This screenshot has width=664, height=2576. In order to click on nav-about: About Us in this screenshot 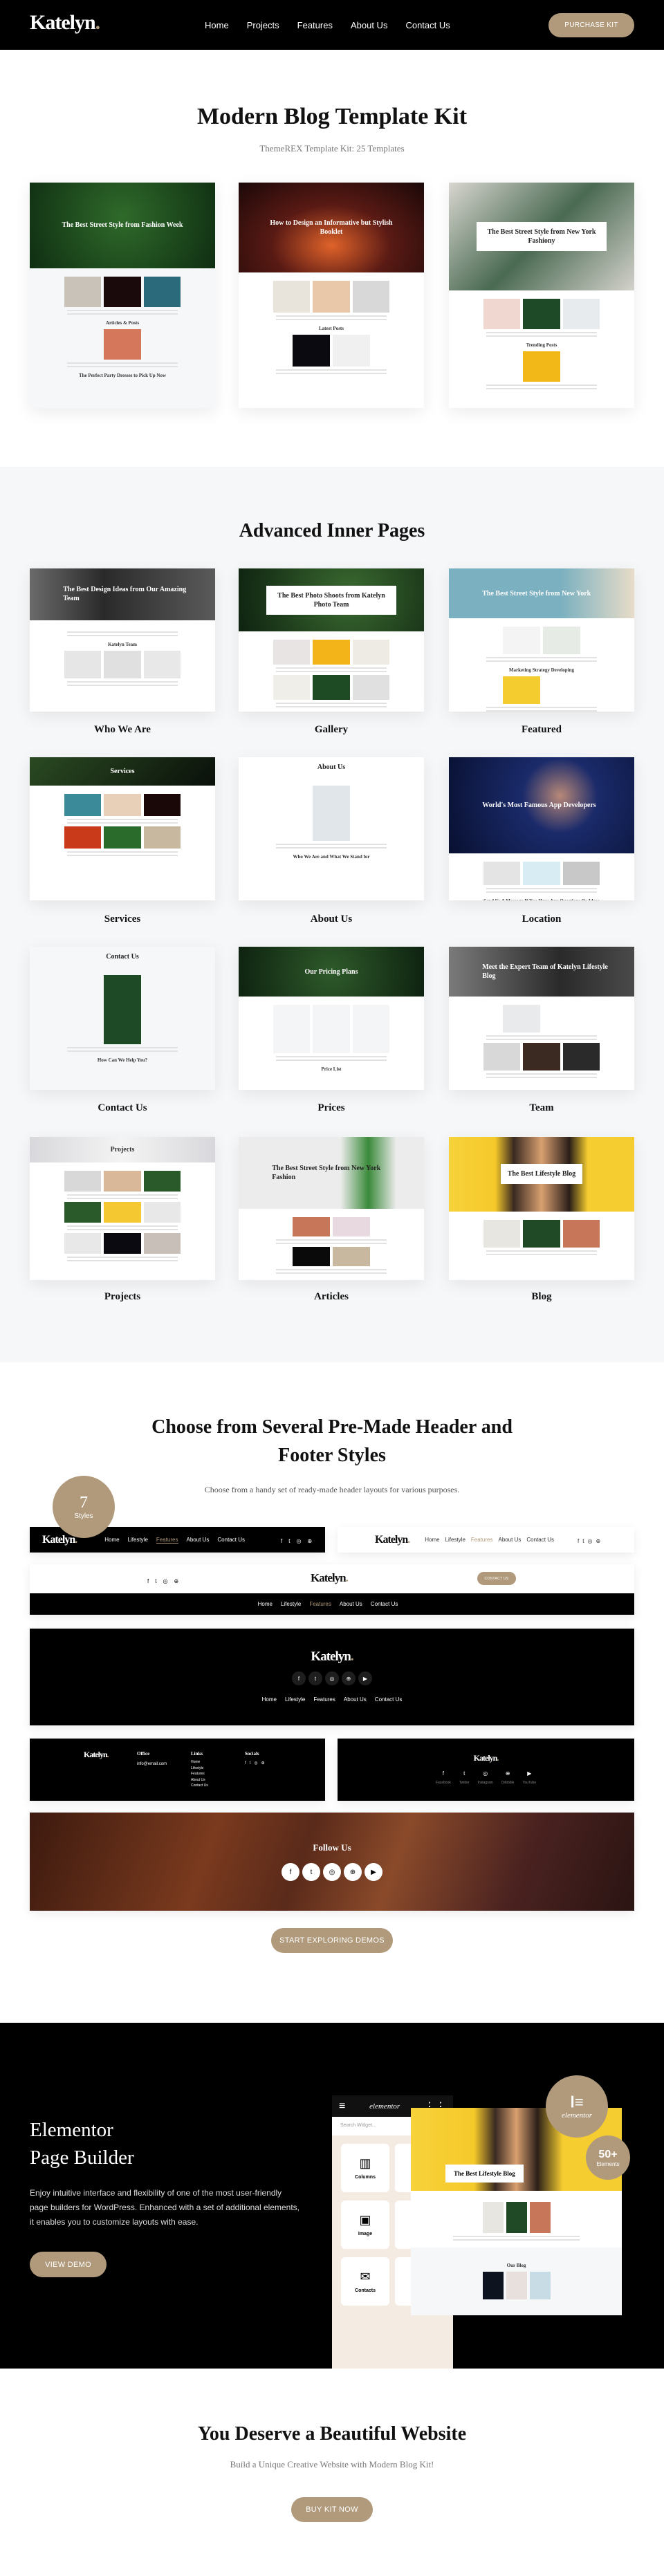, I will do `click(369, 25)`.